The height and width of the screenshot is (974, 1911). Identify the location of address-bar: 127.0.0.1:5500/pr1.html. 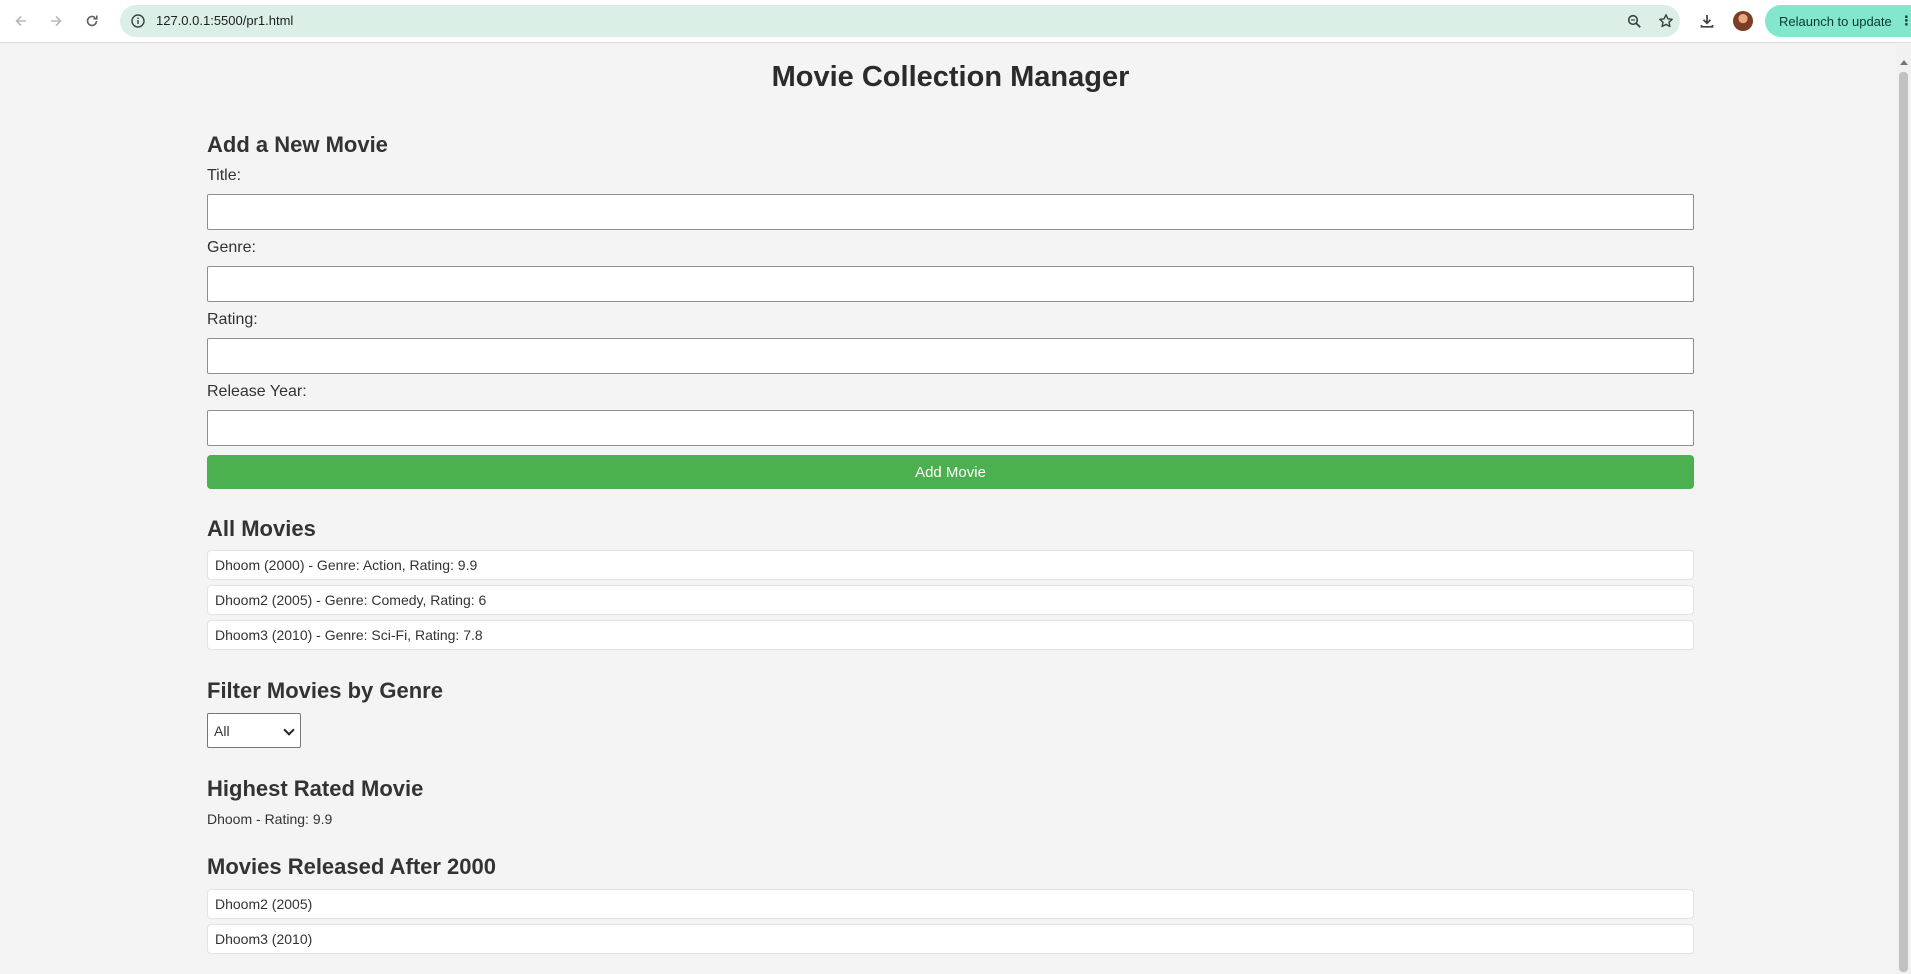
(900, 21).